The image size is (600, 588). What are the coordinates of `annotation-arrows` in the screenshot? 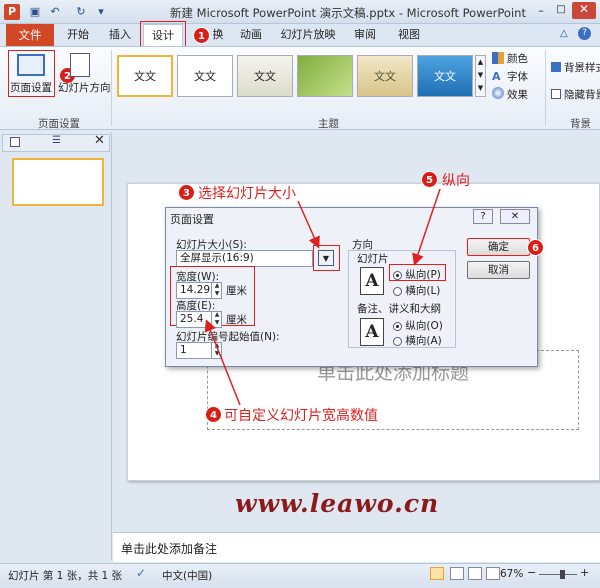 It's located at (322, 297).